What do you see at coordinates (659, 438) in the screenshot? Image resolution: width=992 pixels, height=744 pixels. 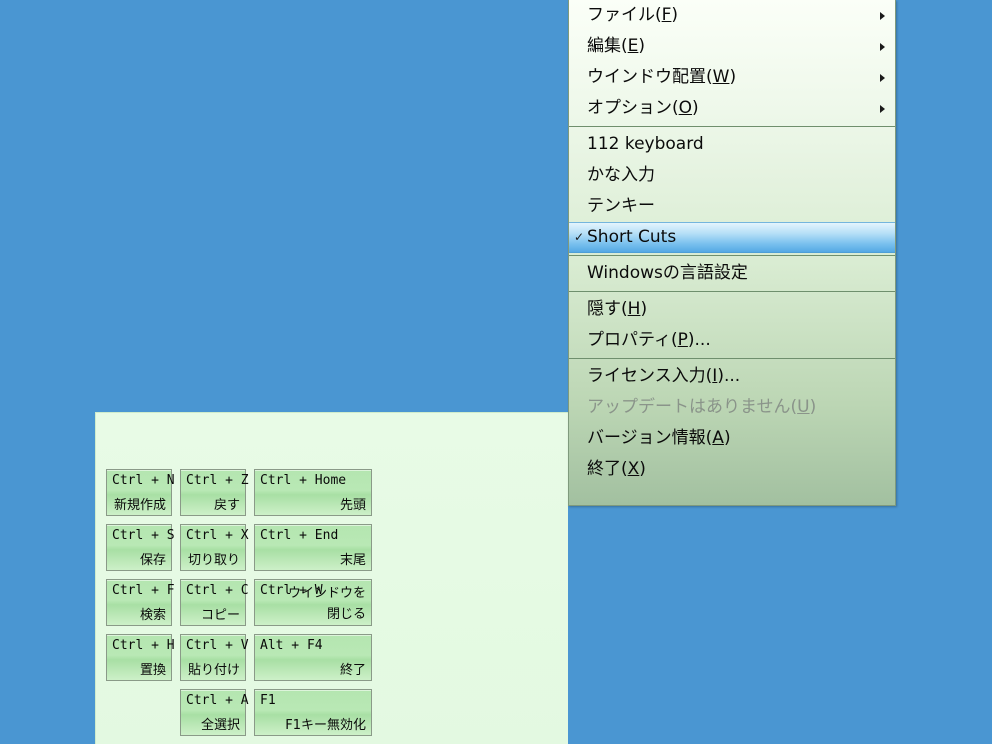 I see `menu-item-label: バージョン情報(A)` at bounding box center [659, 438].